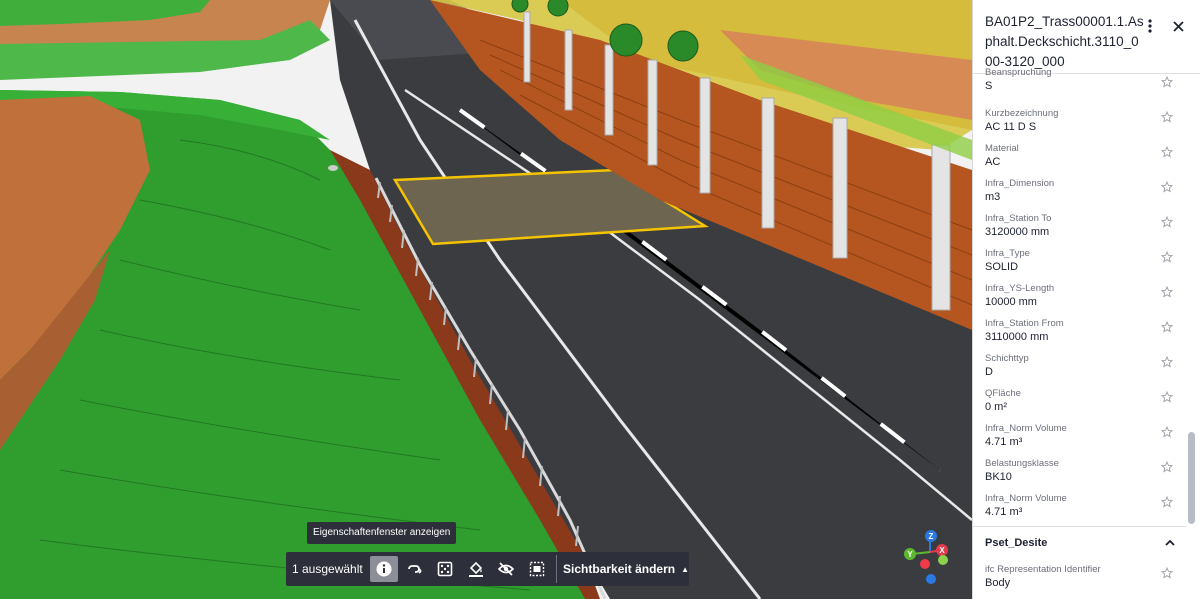 This screenshot has height=599, width=1200. I want to click on property-name: Infra_Dimension, so click(1020, 183).